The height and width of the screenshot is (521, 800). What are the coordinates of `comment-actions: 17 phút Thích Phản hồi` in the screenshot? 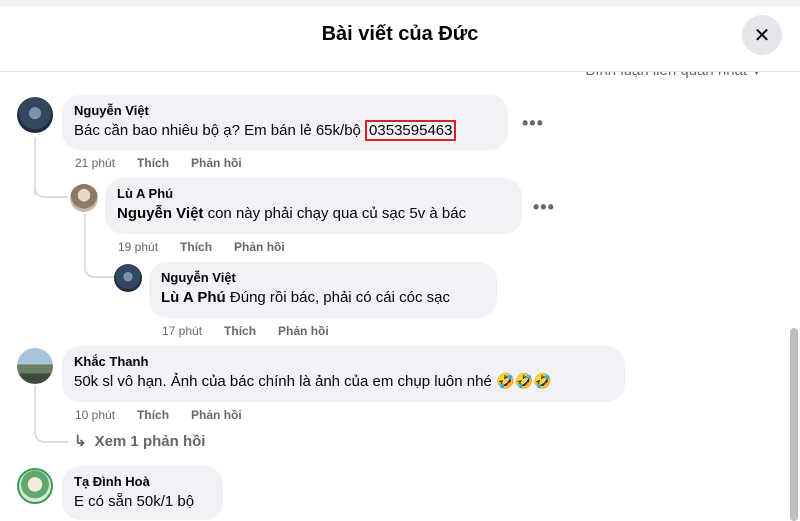 It's located at (256, 331).